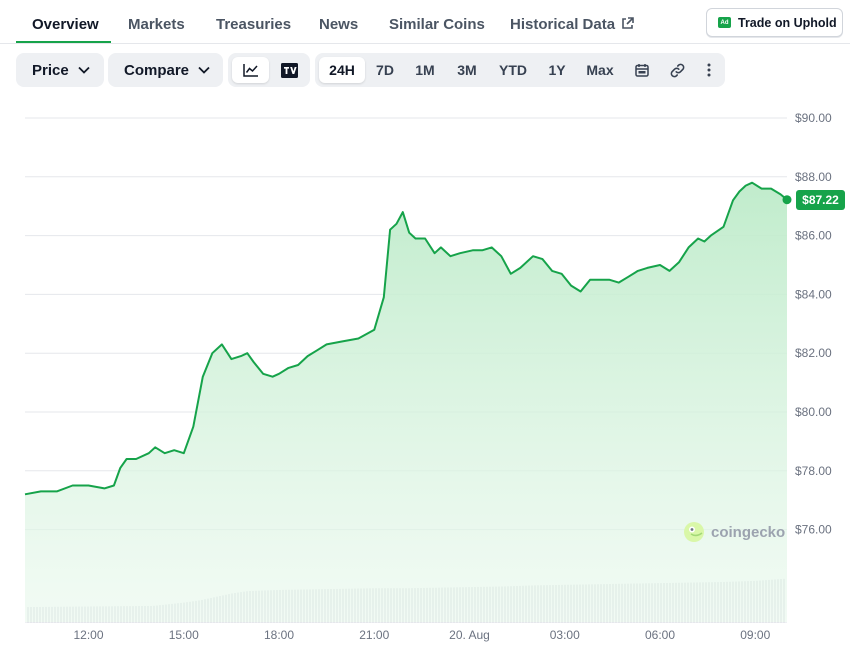 The image size is (850, 654). Describe the element at coordinates (820, 200) in the screenshot. I see `current-price-badge: $87.22` at that location.